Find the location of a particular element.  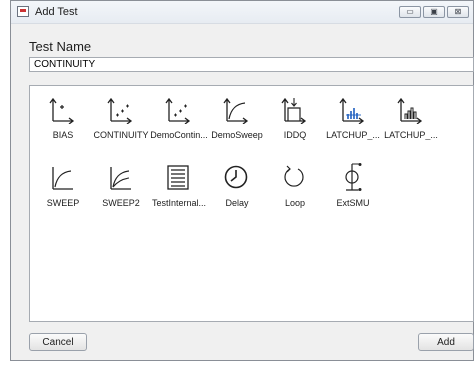

demo-sweep-icon is located at coordinates (236, 110).